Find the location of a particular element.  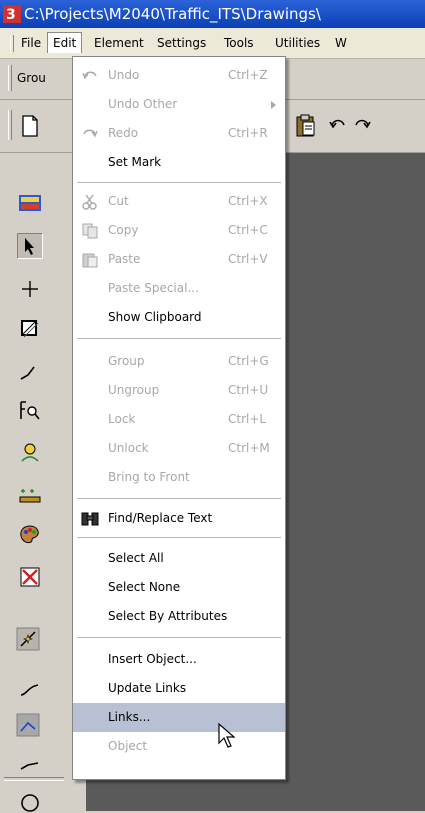

svg-text: 3 is located at coordinates (11, 15).